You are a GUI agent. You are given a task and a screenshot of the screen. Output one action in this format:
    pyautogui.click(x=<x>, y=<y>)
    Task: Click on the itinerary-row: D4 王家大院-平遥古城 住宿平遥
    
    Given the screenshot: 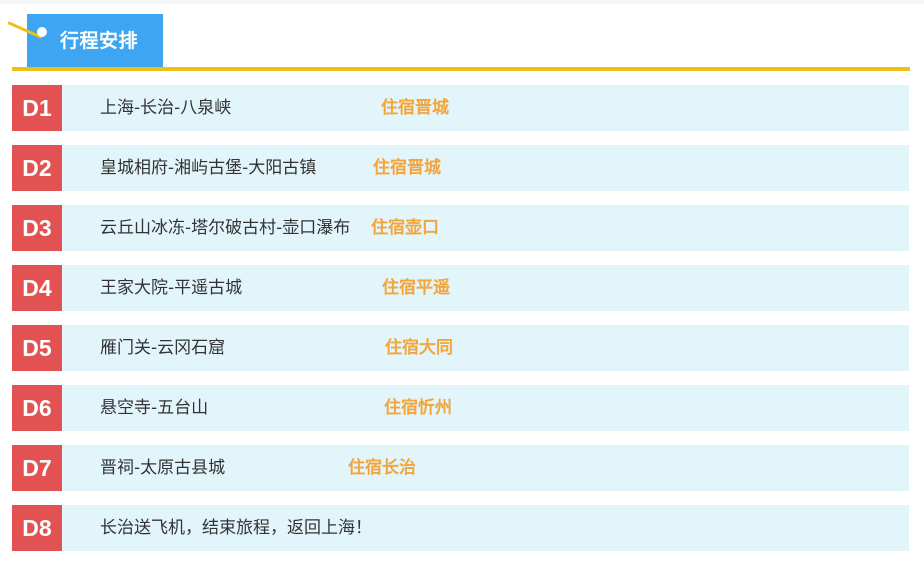 What is the action you would take?
    pyautogui.click(x=460, y=288)
    